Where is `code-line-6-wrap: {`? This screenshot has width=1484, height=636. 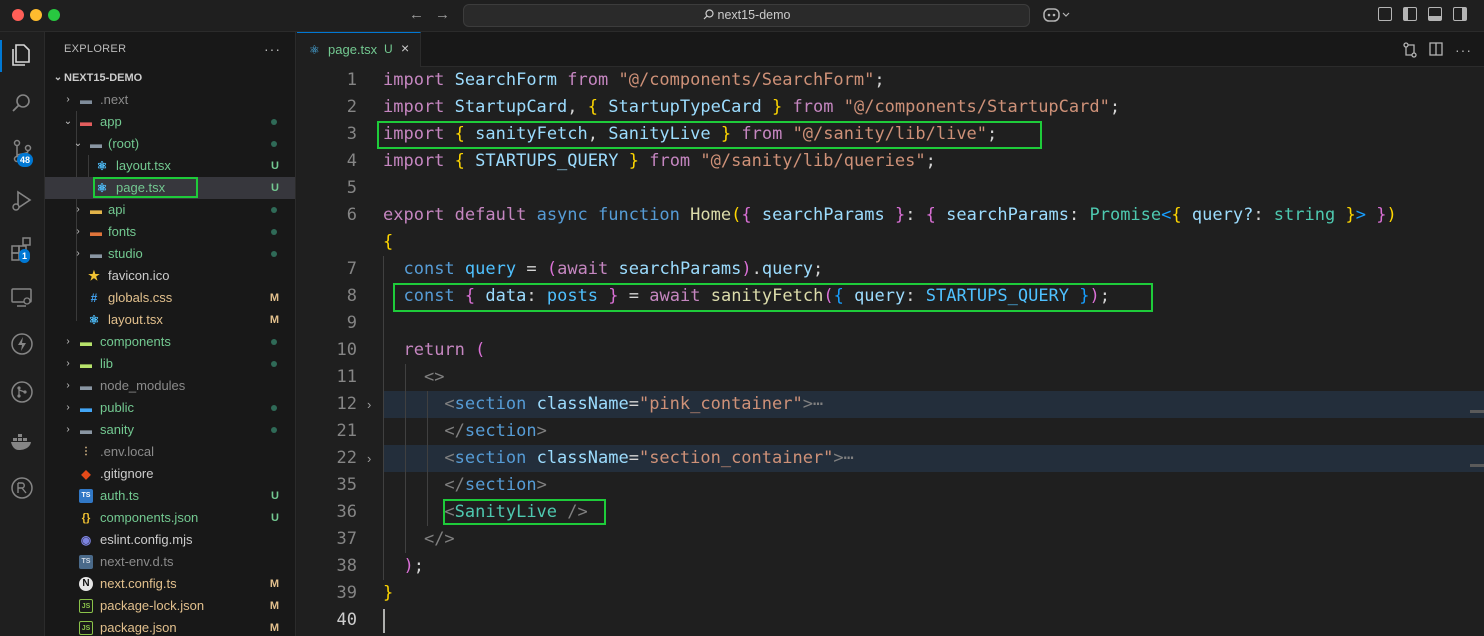 code-line-6-wrap: { is located at coordinates (388, 242).